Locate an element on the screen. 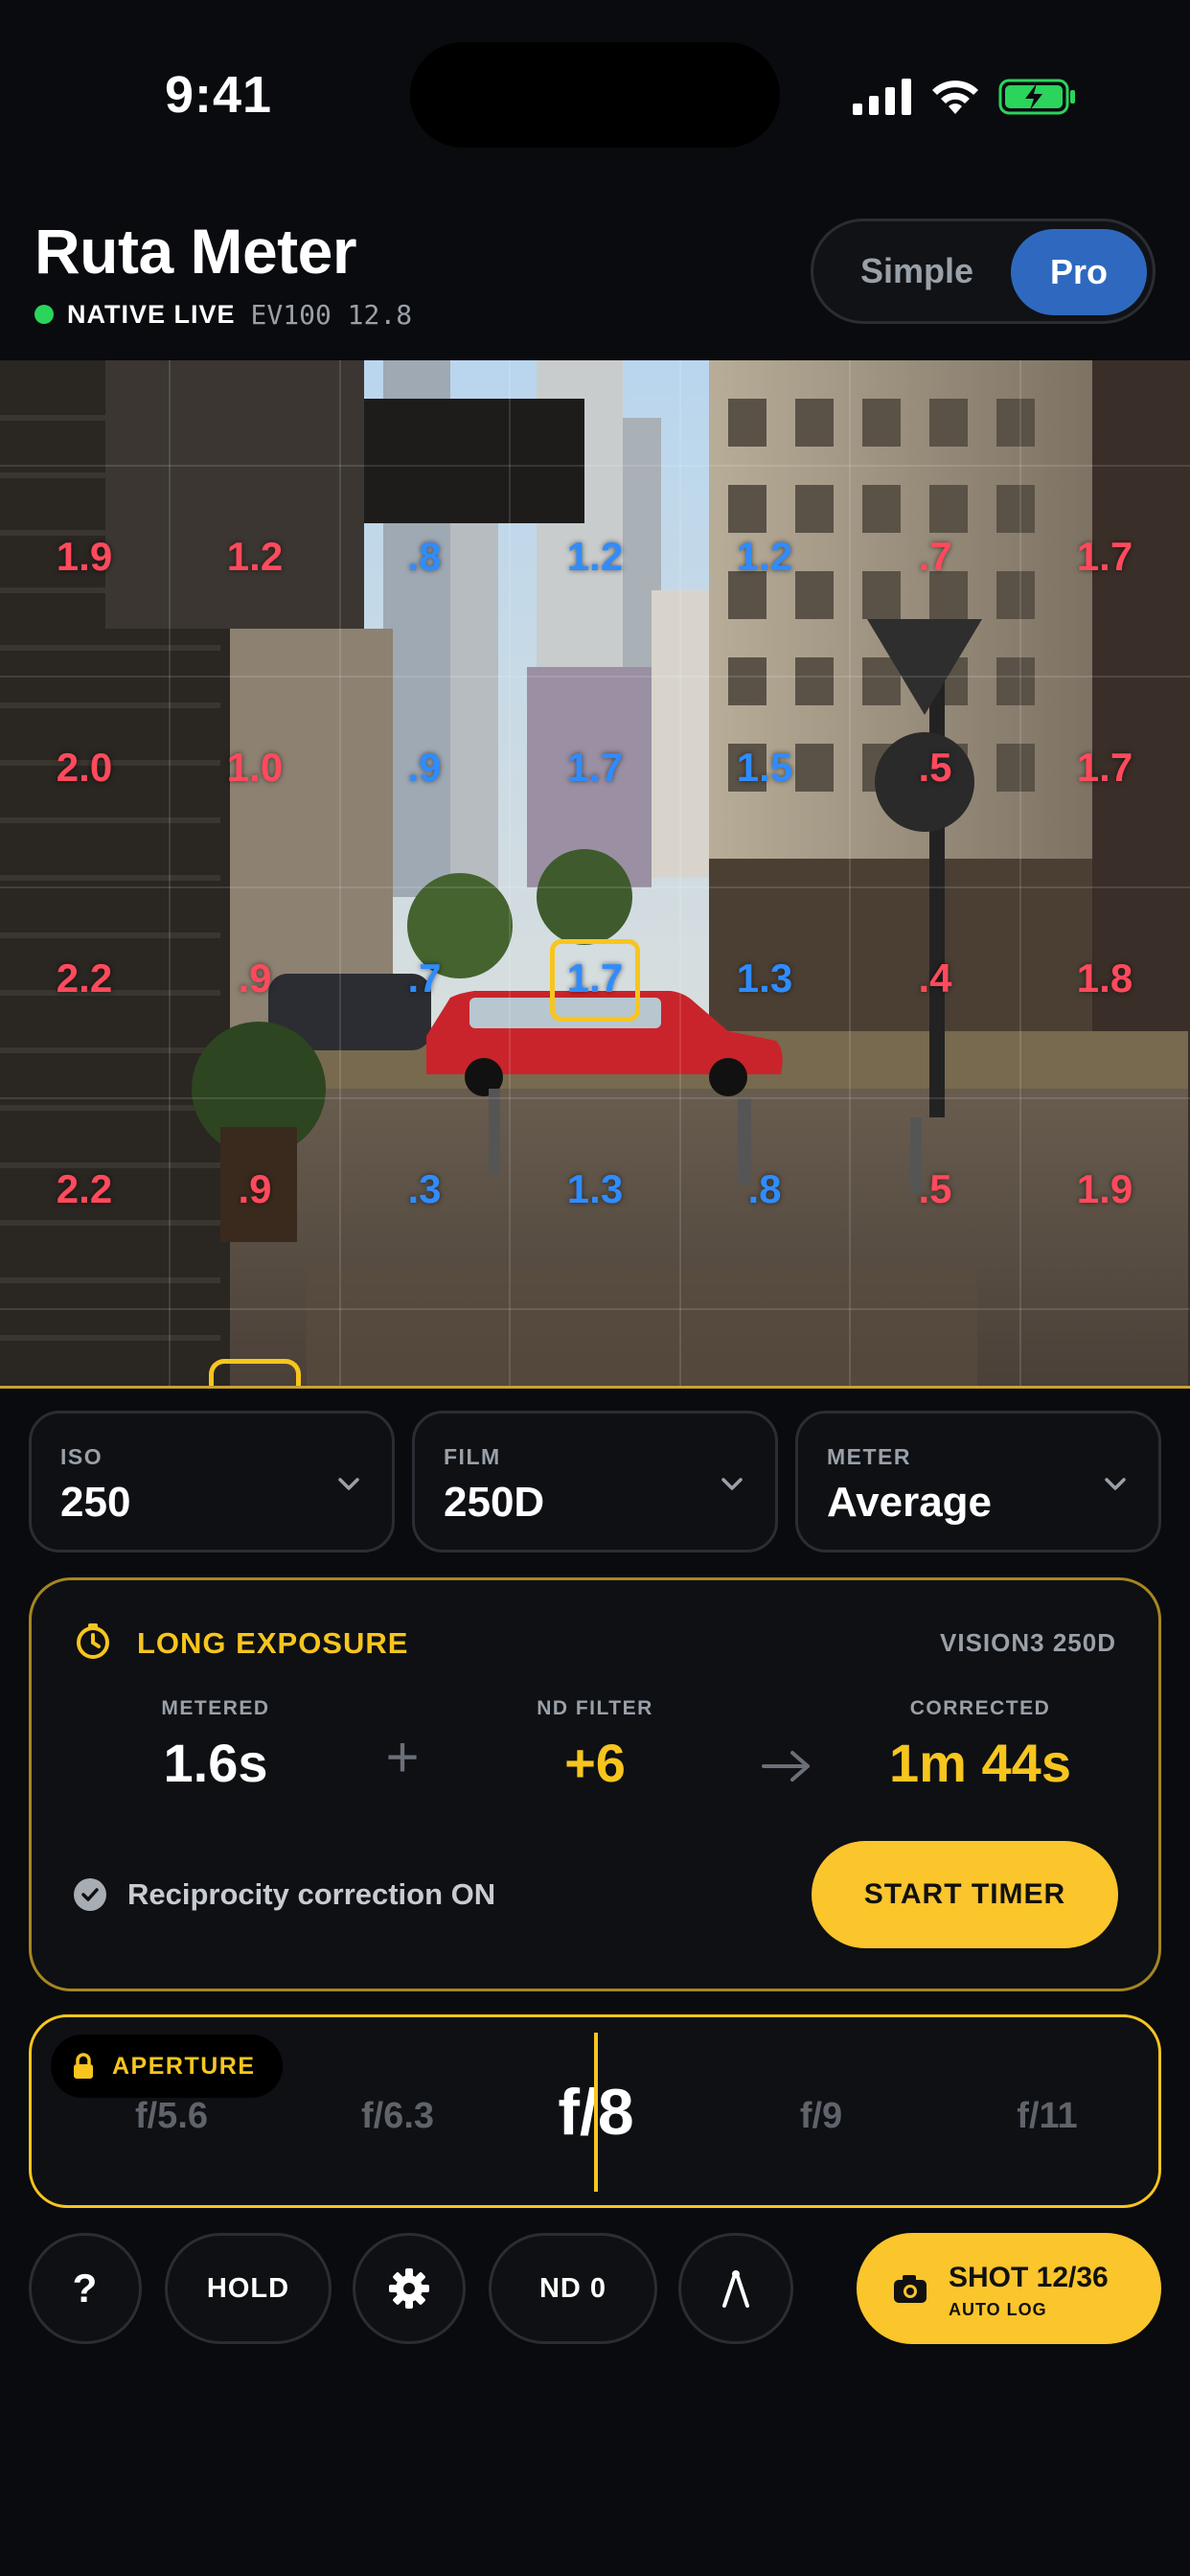 The width and height of the screenshot is (1190, 2576). corrected-label: CORRECTED is located at coordinates (980, 1708).